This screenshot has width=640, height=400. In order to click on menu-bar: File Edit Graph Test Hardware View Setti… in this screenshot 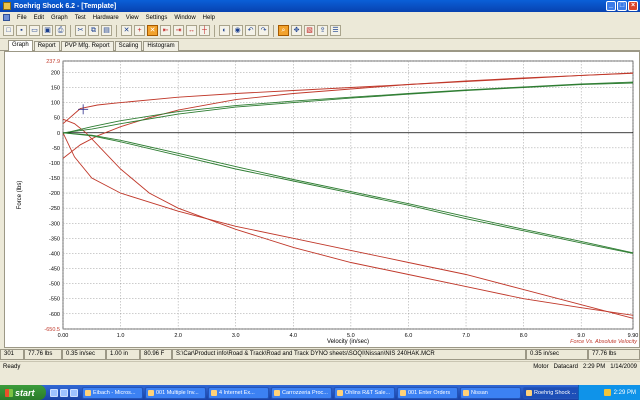, I will do `click(320, 17)`.